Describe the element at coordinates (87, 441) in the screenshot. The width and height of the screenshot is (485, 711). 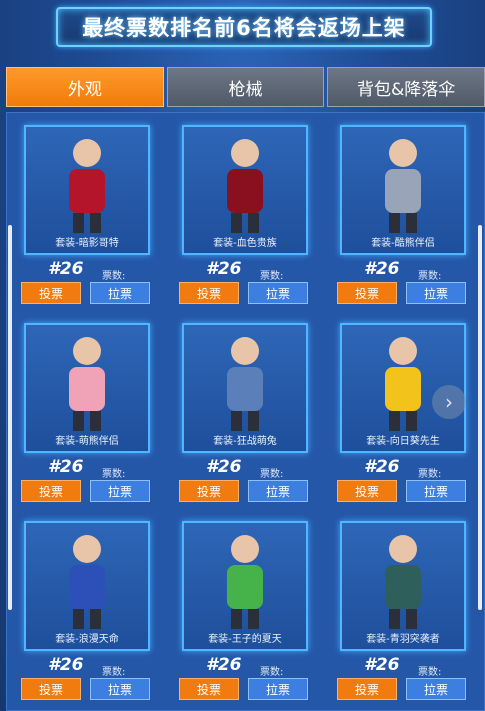
I see `item-name: 套装-萌熊伴侣` at that location.